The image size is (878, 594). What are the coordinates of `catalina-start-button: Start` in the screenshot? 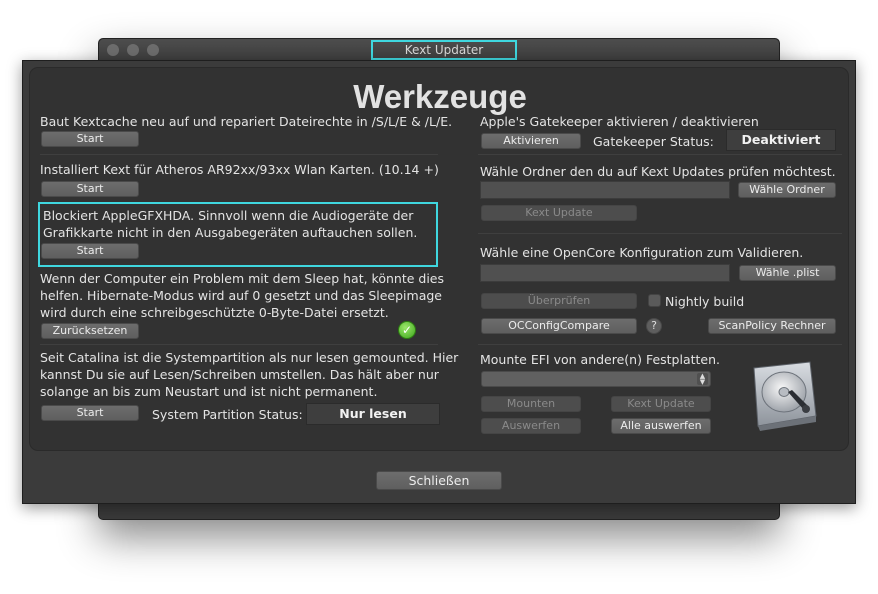 It's located at (90, 413).